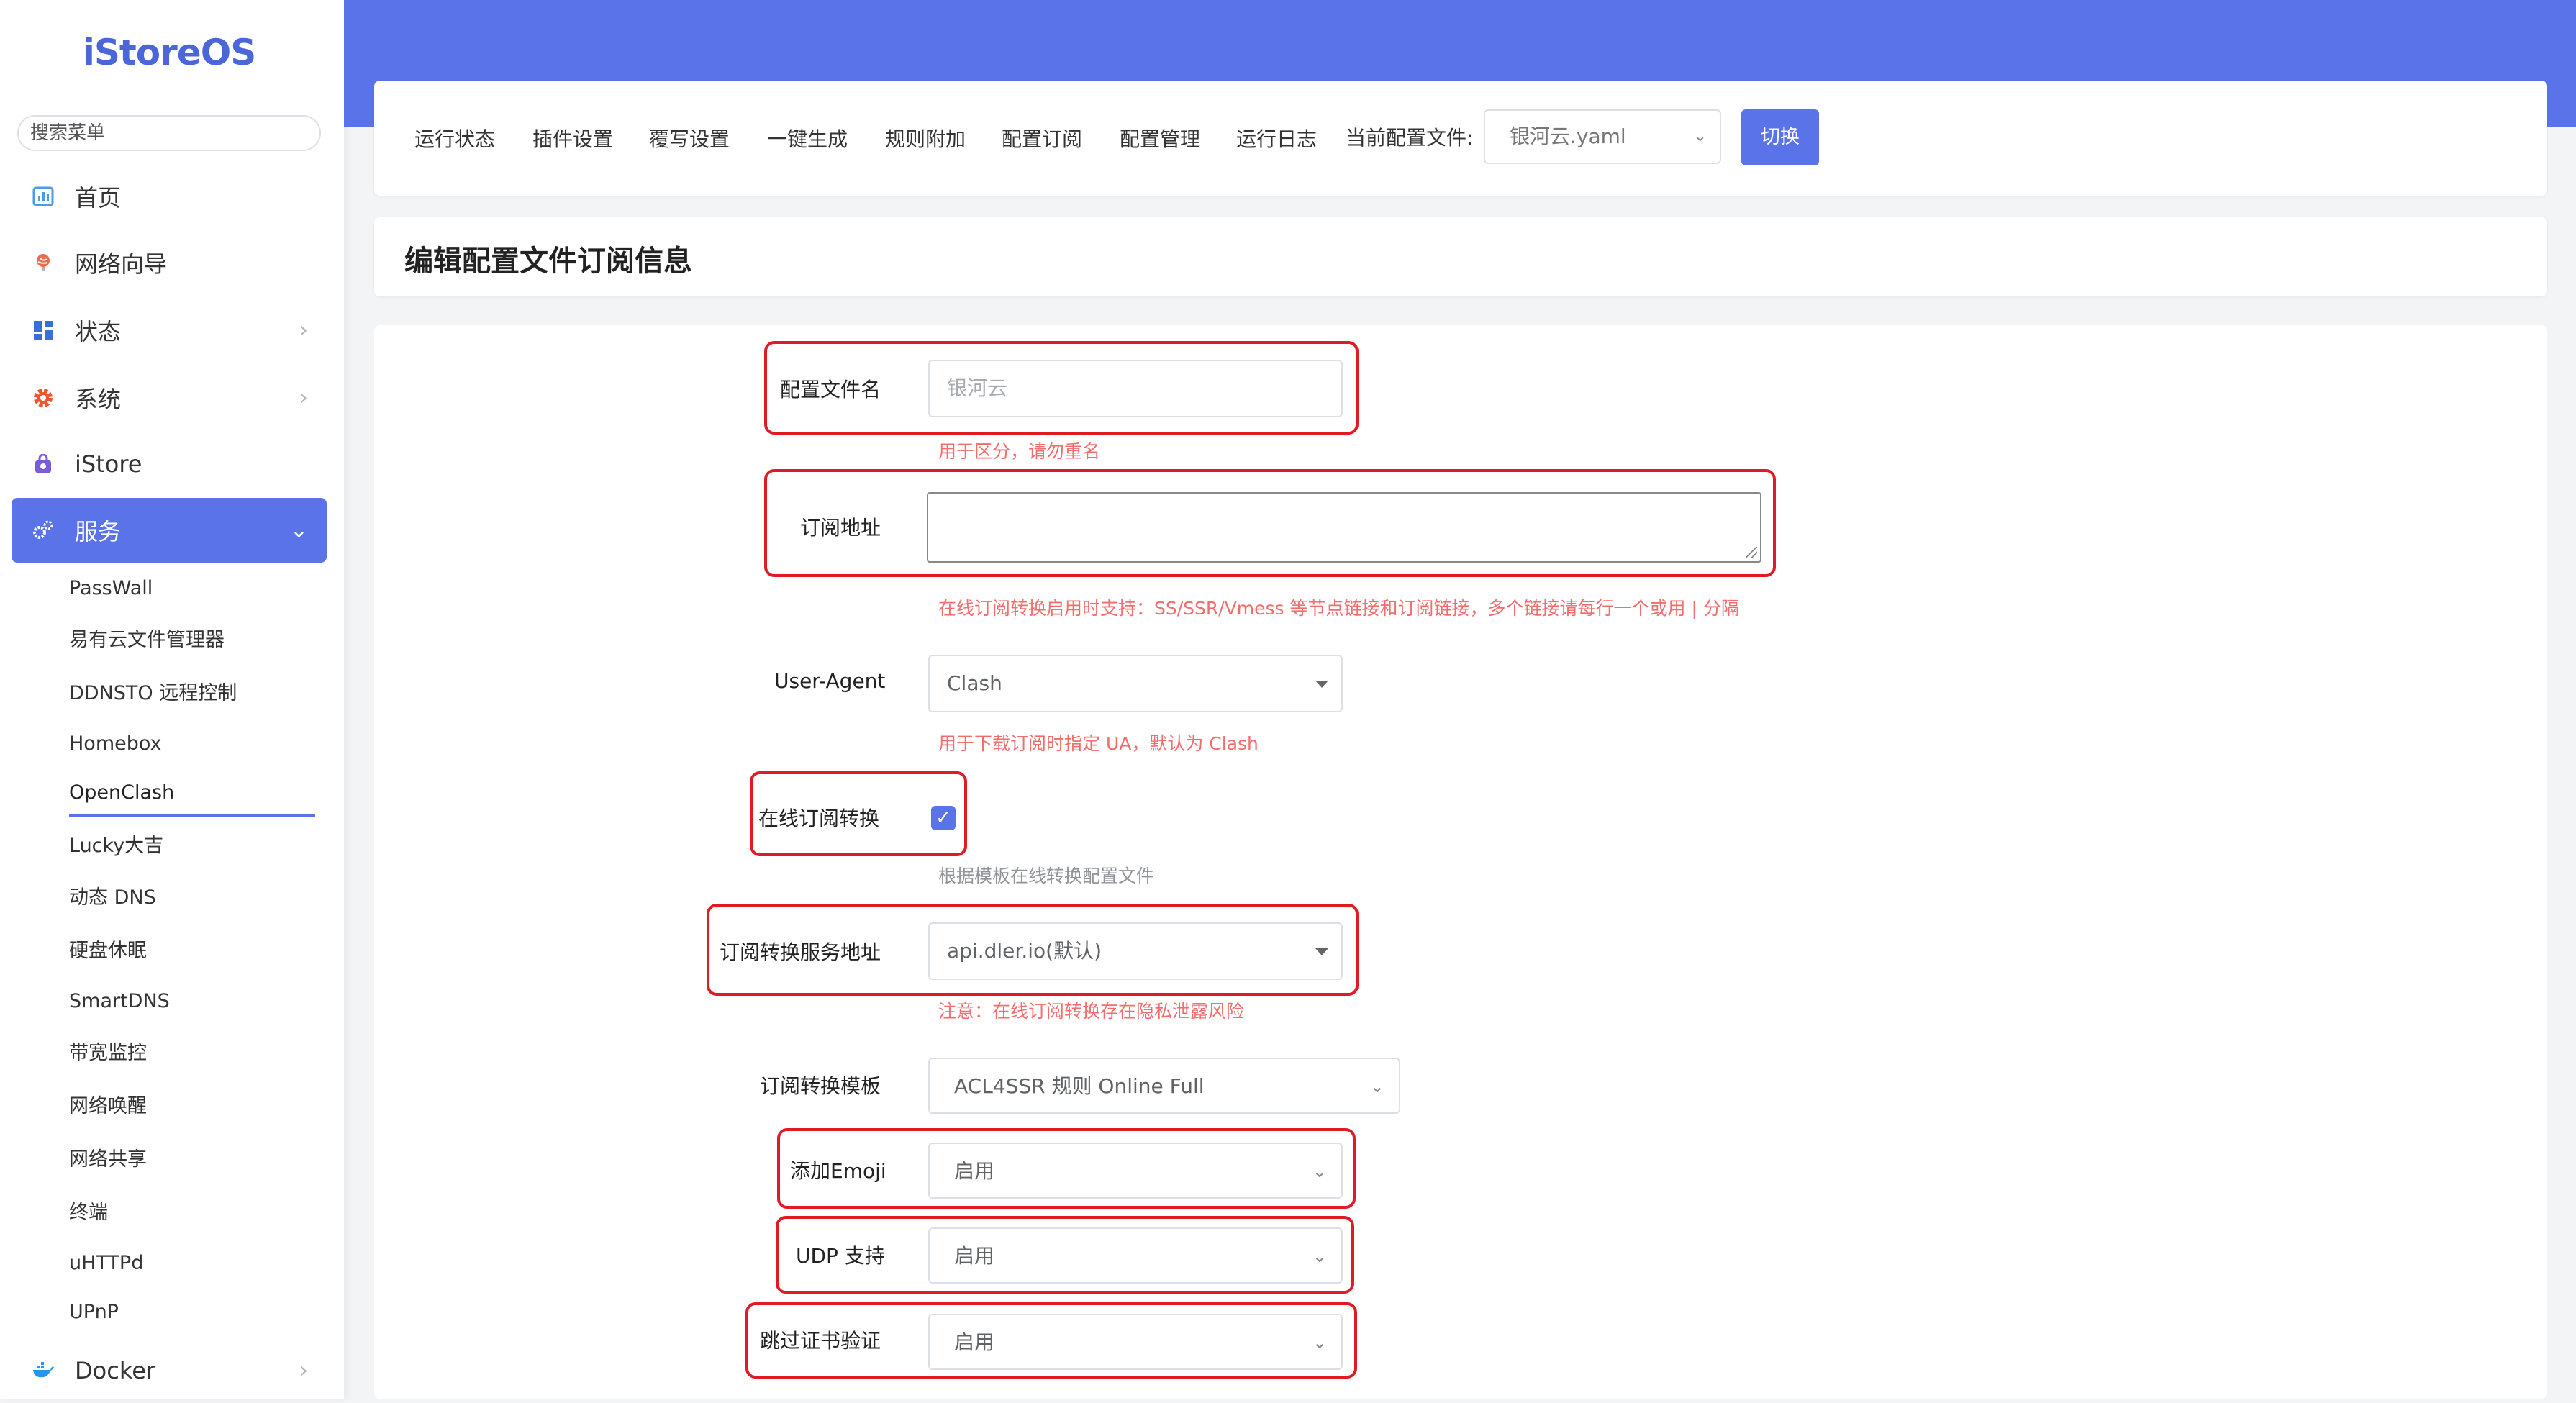  I want to click on sidebar-item-system: 系统 ›, so click(169, 397).